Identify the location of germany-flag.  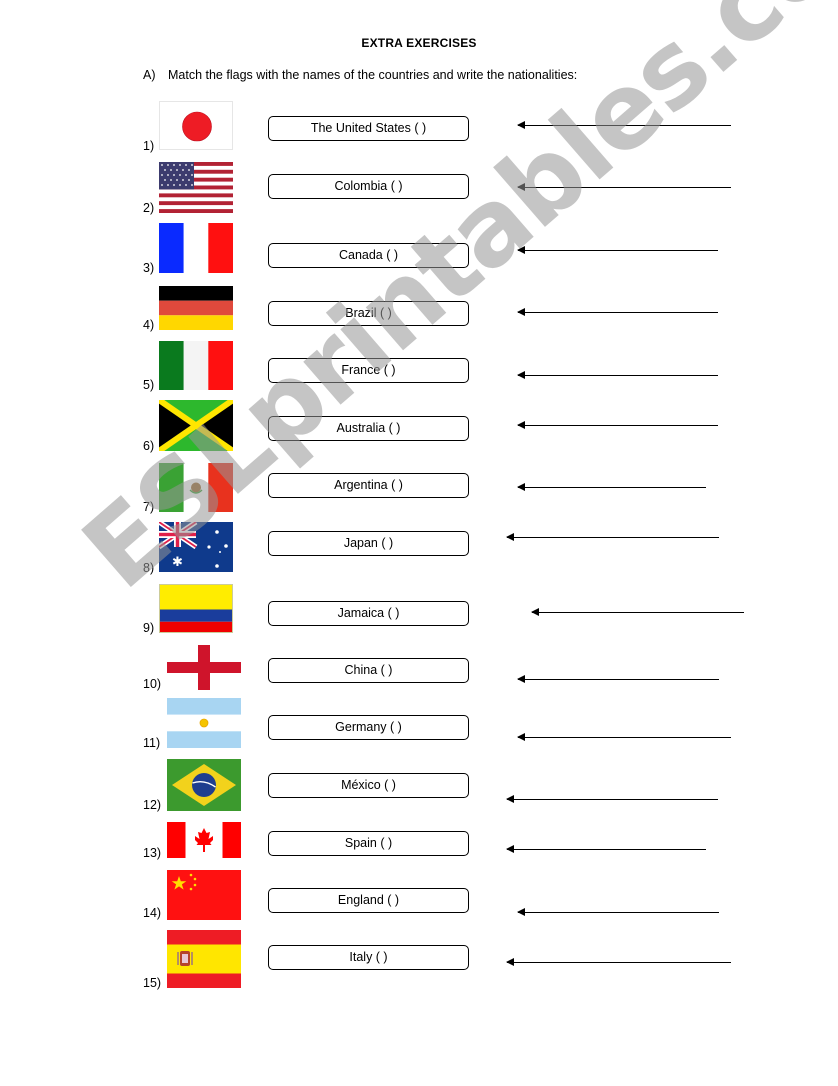
(196, 308).